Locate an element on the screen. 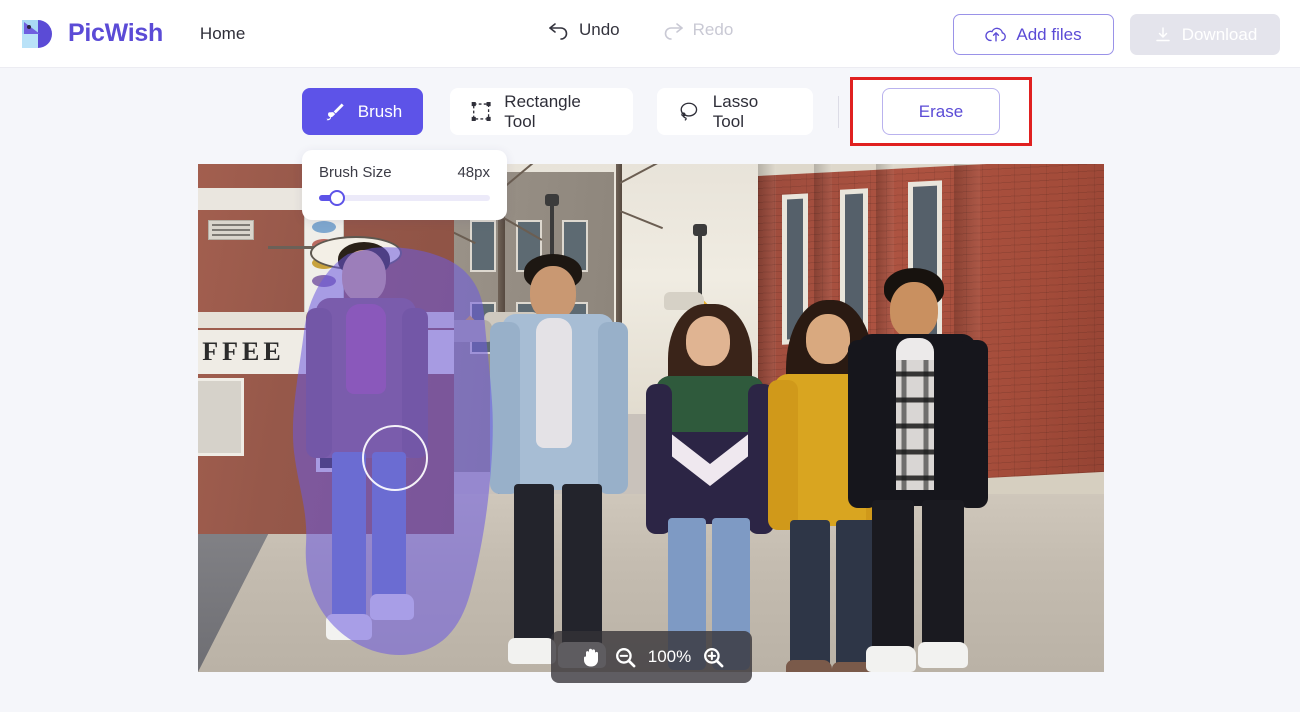 The height and width of the screenshot is (712, 1300). brush-size-panel: Brush Size 48px is located at coordinates (404, 185).